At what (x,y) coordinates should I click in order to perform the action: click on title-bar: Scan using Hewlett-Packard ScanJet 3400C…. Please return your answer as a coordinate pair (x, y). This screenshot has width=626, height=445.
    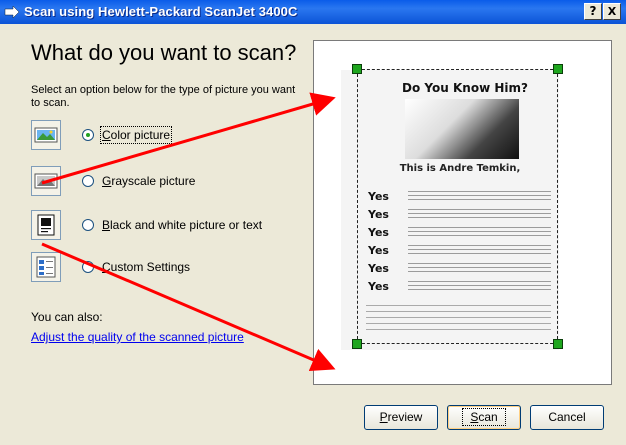
    Looking at the image, I should click on (313, 12).